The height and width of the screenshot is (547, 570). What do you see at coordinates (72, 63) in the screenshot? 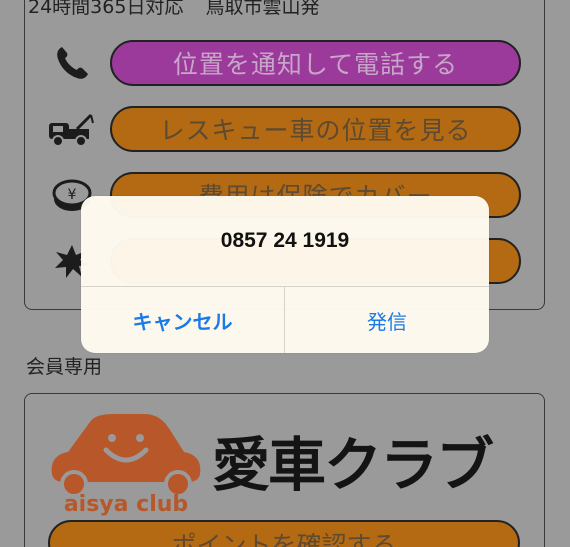
I see `phone-icon` at bounding box center [72, 63].